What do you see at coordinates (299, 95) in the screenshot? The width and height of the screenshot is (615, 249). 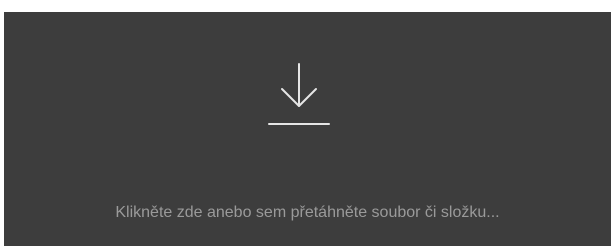 I see `download-icon` at bounding box center [299, 95].